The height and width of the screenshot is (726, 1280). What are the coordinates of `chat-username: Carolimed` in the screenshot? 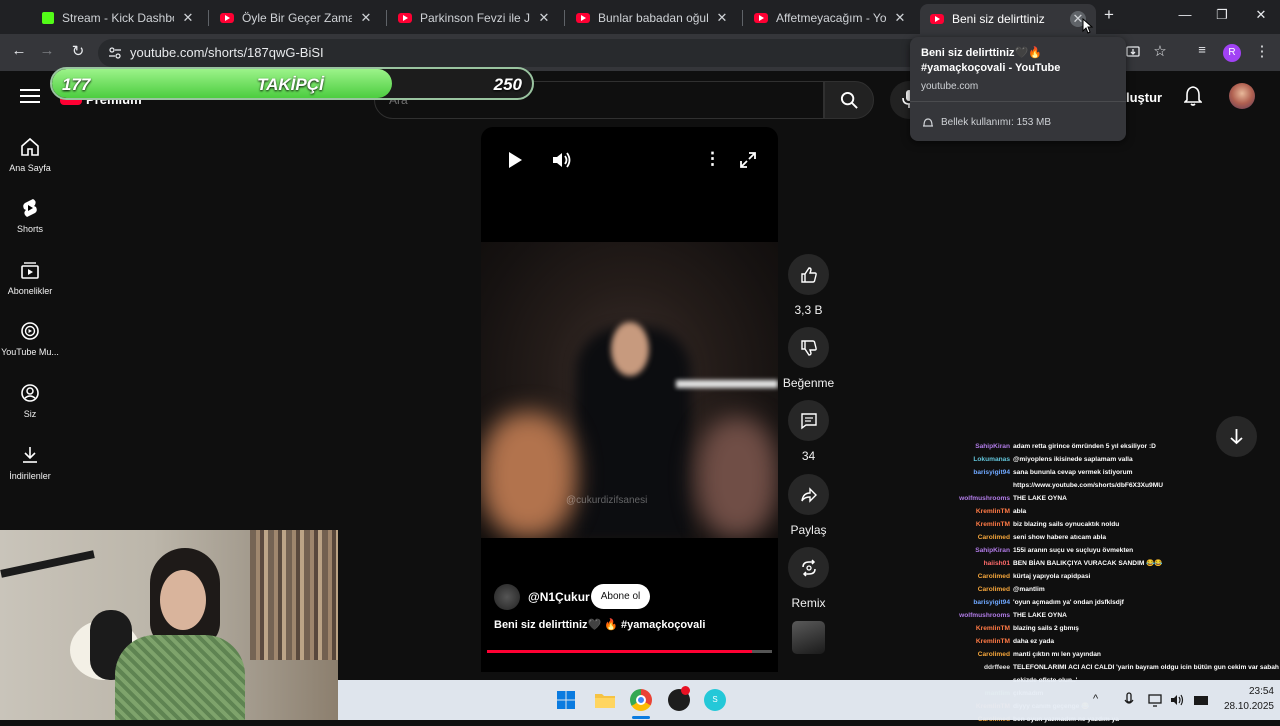 It's located at (993, 537).